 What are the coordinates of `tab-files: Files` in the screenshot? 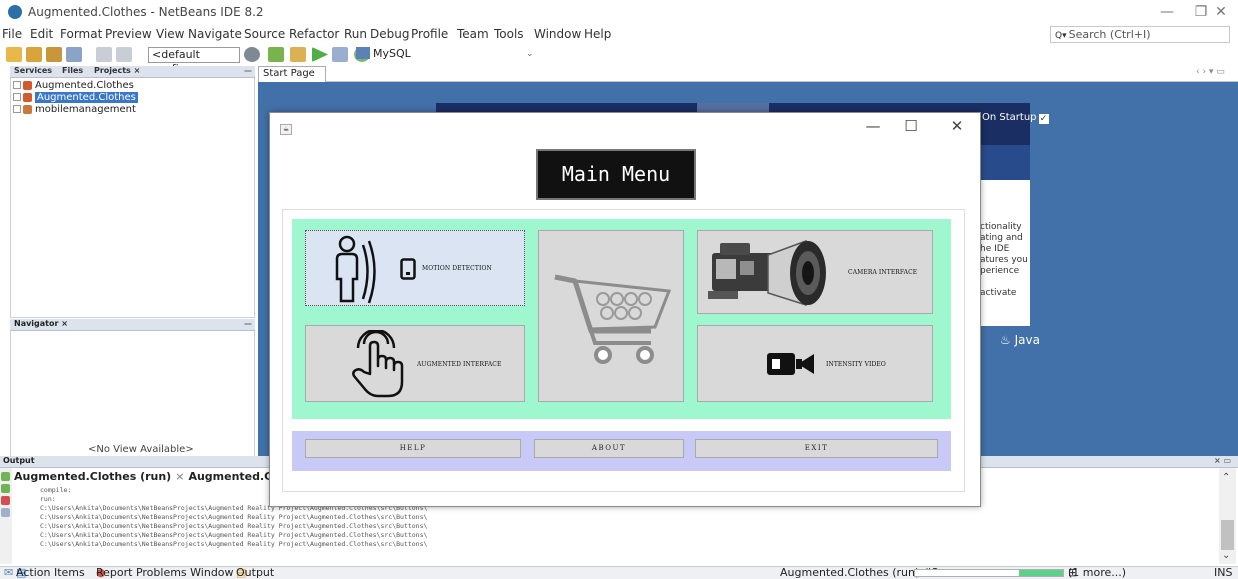 It's located at (72, 70).